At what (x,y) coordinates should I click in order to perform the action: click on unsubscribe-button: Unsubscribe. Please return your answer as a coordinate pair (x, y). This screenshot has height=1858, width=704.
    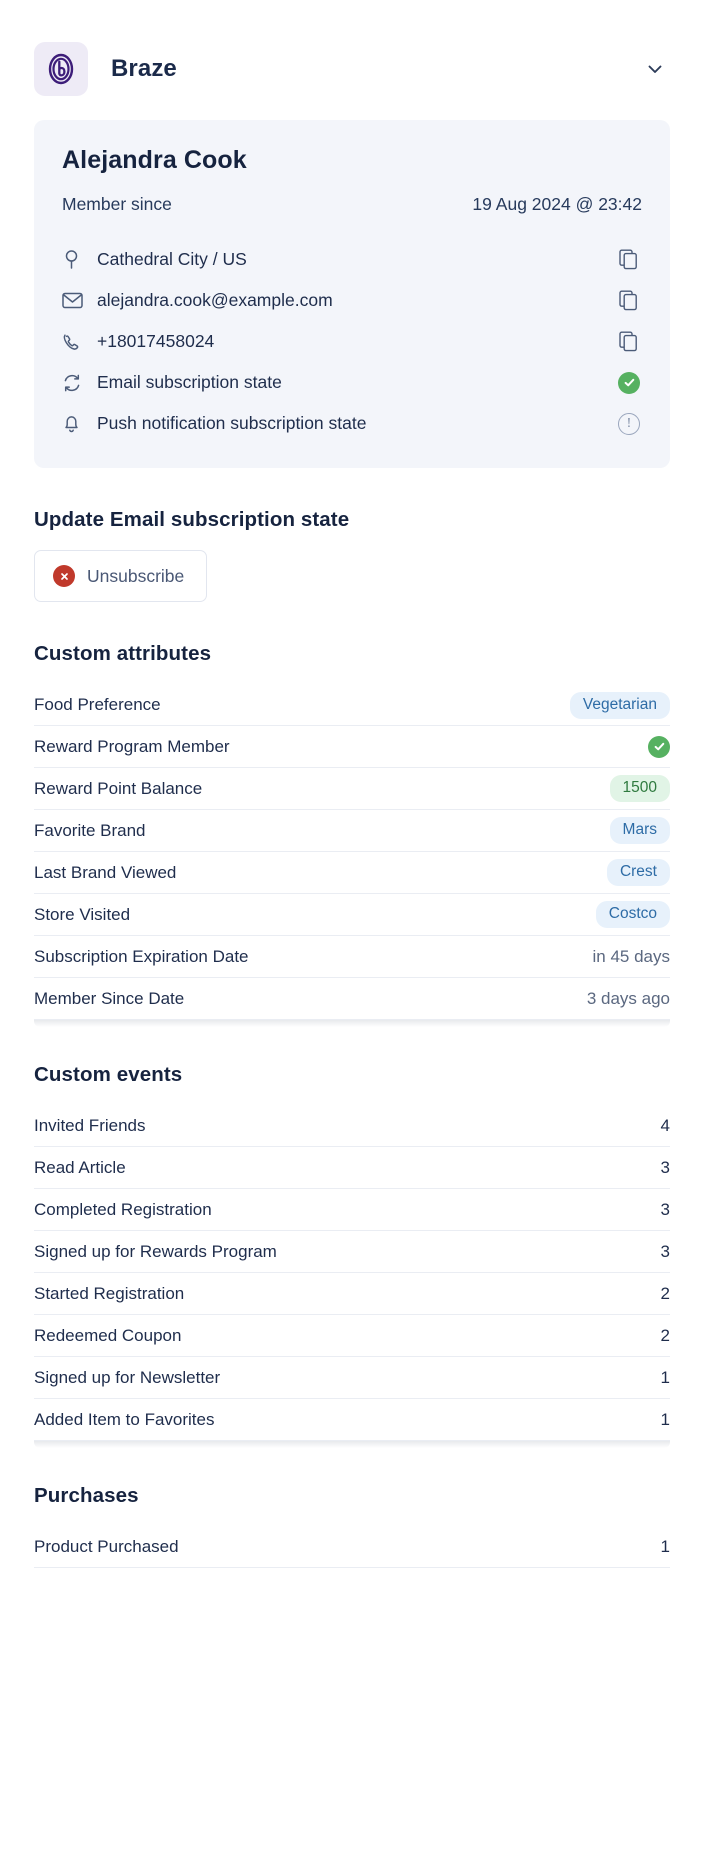
    Looking at the image, I should click on (121, 576).